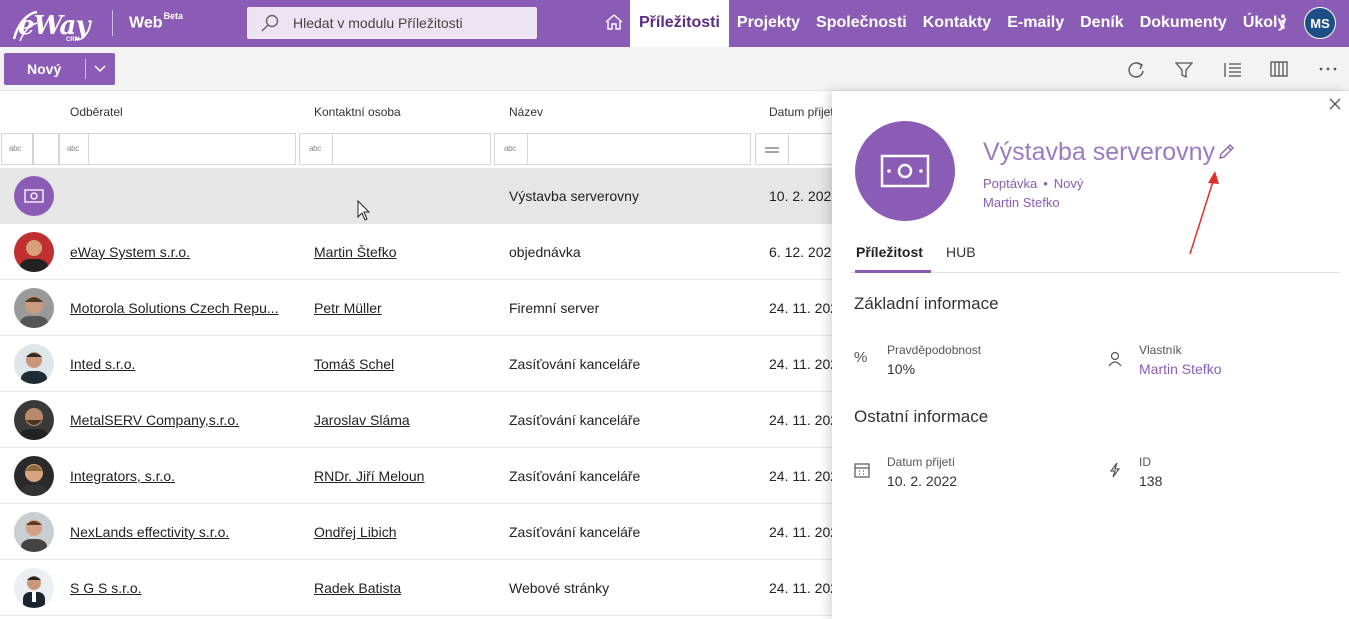 Image resolution: width=1349 pixels, height=619 pixels. I want to click on refresh-icon, so click(1136, 70).